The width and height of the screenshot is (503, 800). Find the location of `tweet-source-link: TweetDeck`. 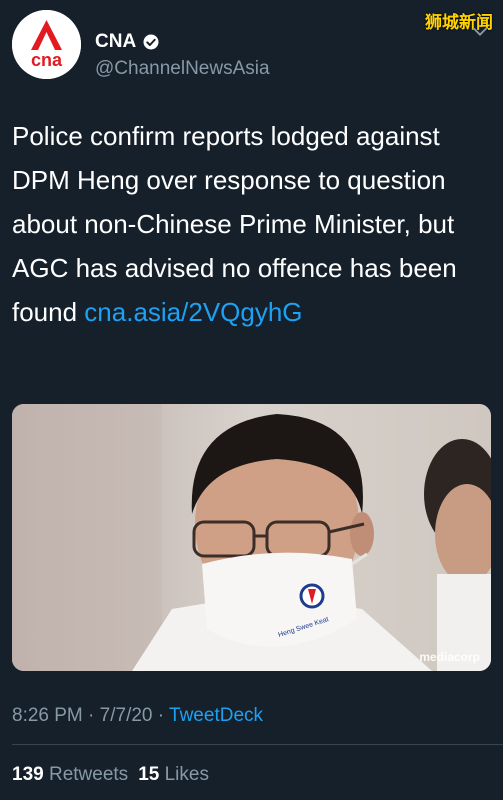

tweet-source-link: TweetDeck is located at coordinates (216, 715).